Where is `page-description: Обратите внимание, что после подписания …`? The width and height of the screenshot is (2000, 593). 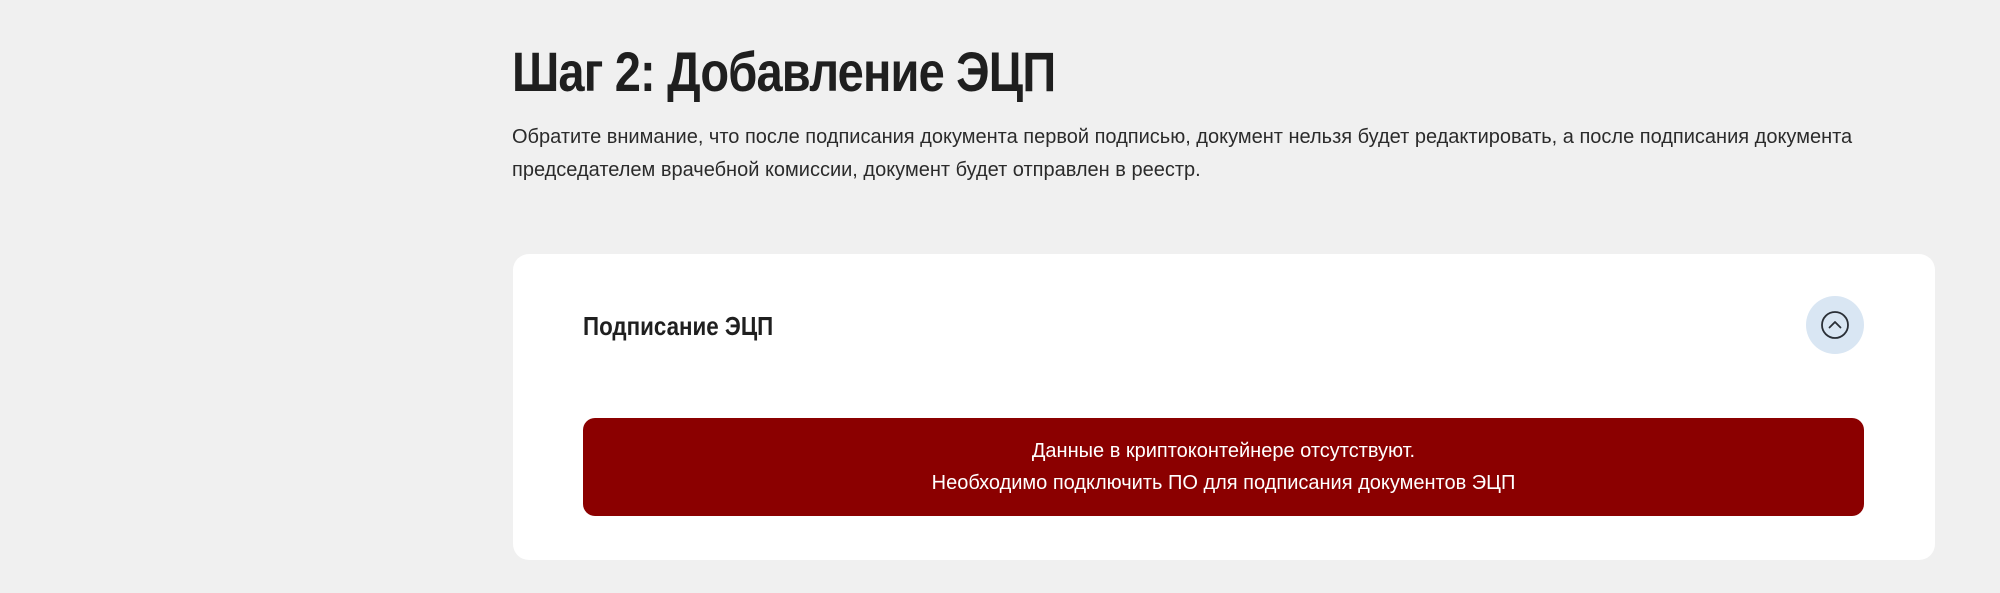 page-description: Обратите внимание, что после подписания … is located at coordinates (1182, 153).